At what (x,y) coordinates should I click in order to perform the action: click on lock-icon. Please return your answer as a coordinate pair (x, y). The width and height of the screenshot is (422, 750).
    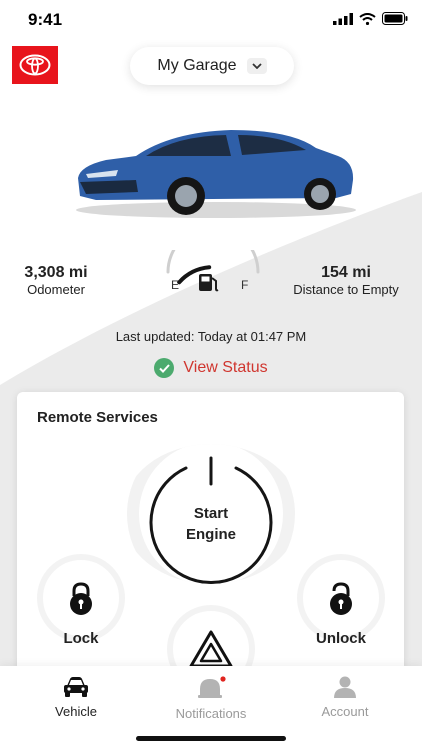
    Looking at the image, I should click on (81, 598).